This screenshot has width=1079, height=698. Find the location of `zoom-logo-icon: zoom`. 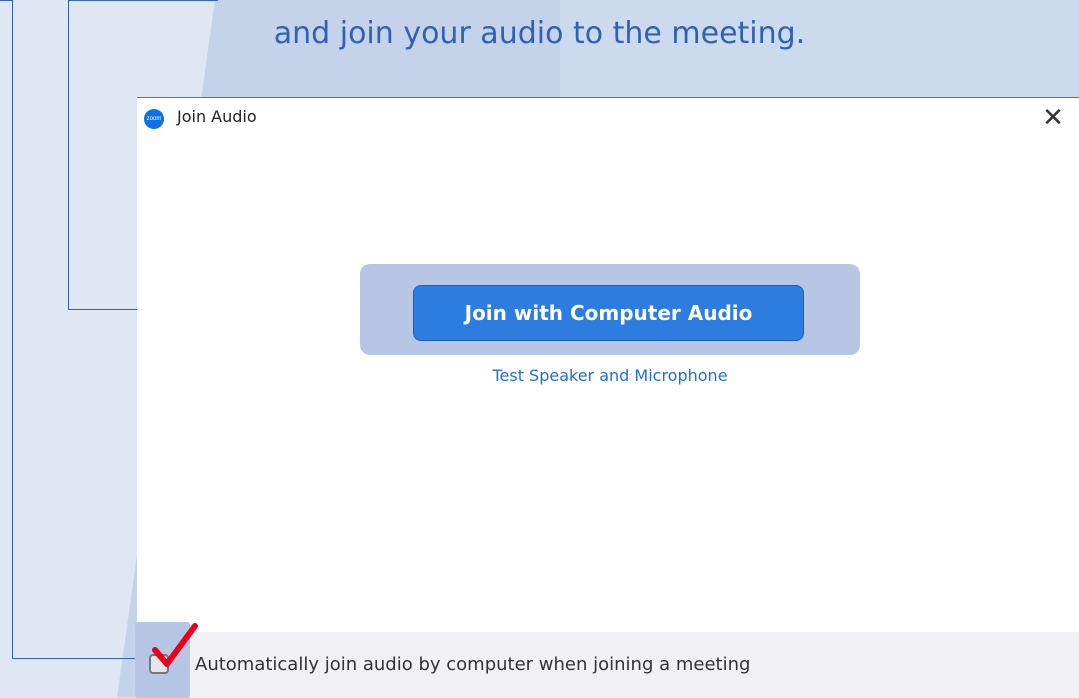

zoom-logo-icon: zoom is located at coordinates (154, 119).